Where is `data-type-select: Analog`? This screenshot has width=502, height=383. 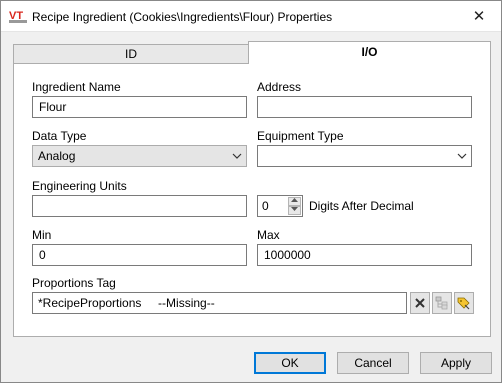
data-type-select: Analog is located at coordinates (139, 156).